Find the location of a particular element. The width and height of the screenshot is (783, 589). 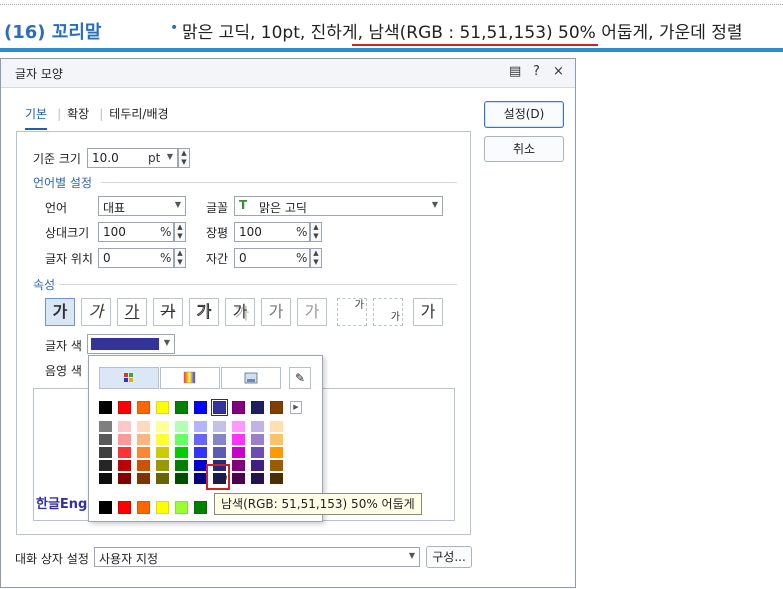

bold-button: 가 is located at coordinates (60, 312).